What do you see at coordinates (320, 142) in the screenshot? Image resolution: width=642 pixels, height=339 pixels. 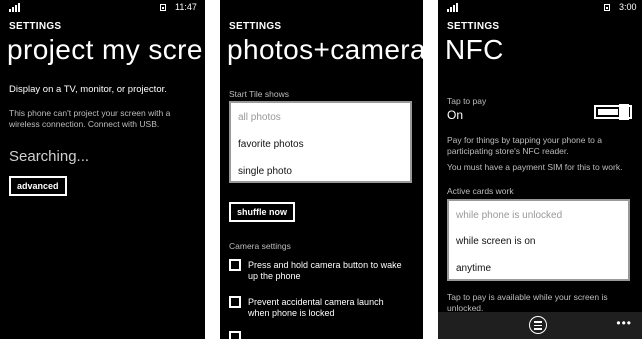 I see `start-tile-listbox: all photos favorite photos single photo` at bounding box center [320, 142].